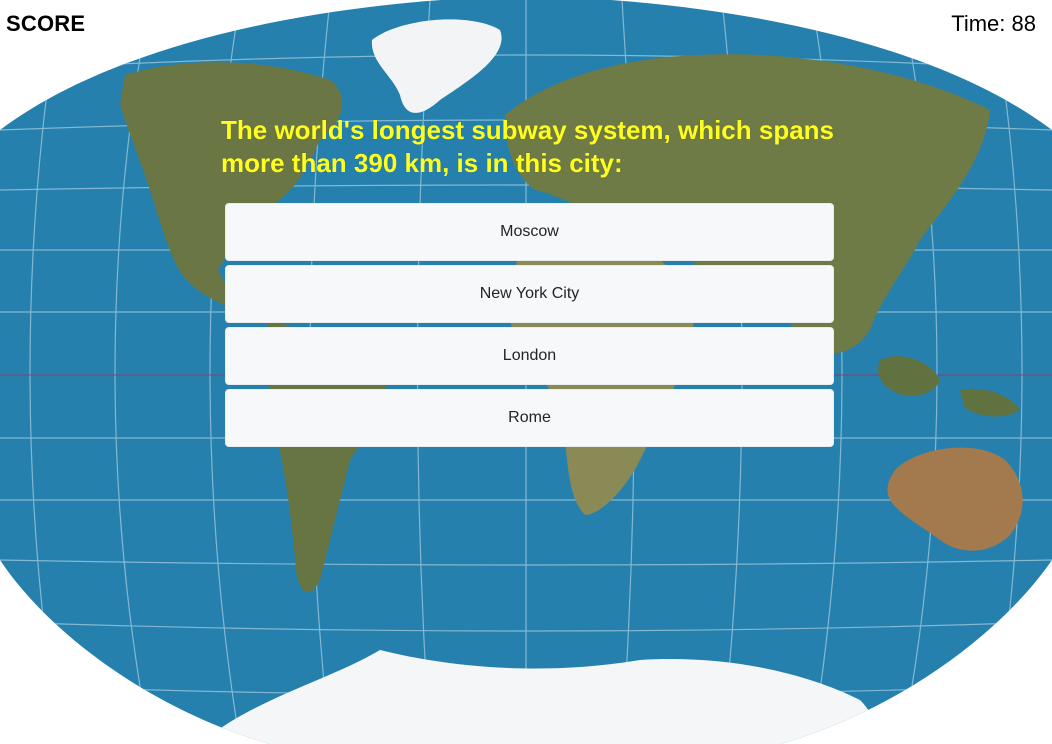  Describe the element at coordinates (46, 23) in the screenshot. I see `score-label: SCORE` at that location.